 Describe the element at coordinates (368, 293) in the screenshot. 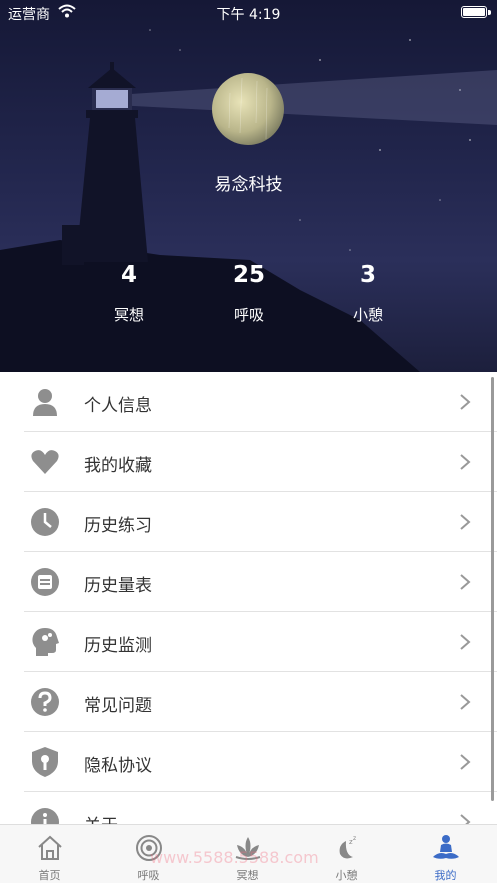

I see `stat-nap: 3 小憩` at that location.